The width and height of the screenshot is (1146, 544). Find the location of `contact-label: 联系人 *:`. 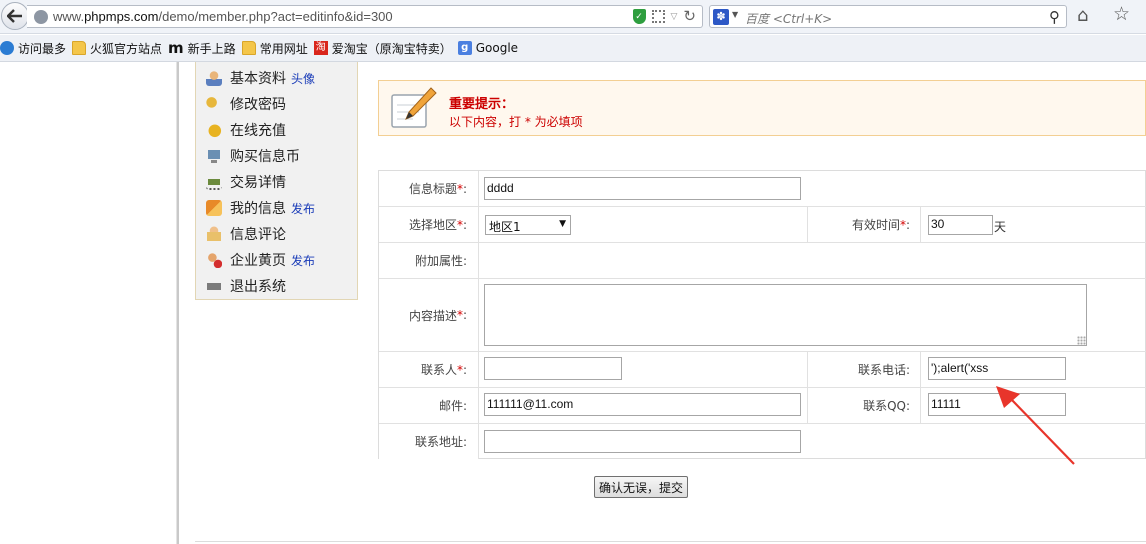

contact-label: 联系人 *: is located at coordinates (429, 369).